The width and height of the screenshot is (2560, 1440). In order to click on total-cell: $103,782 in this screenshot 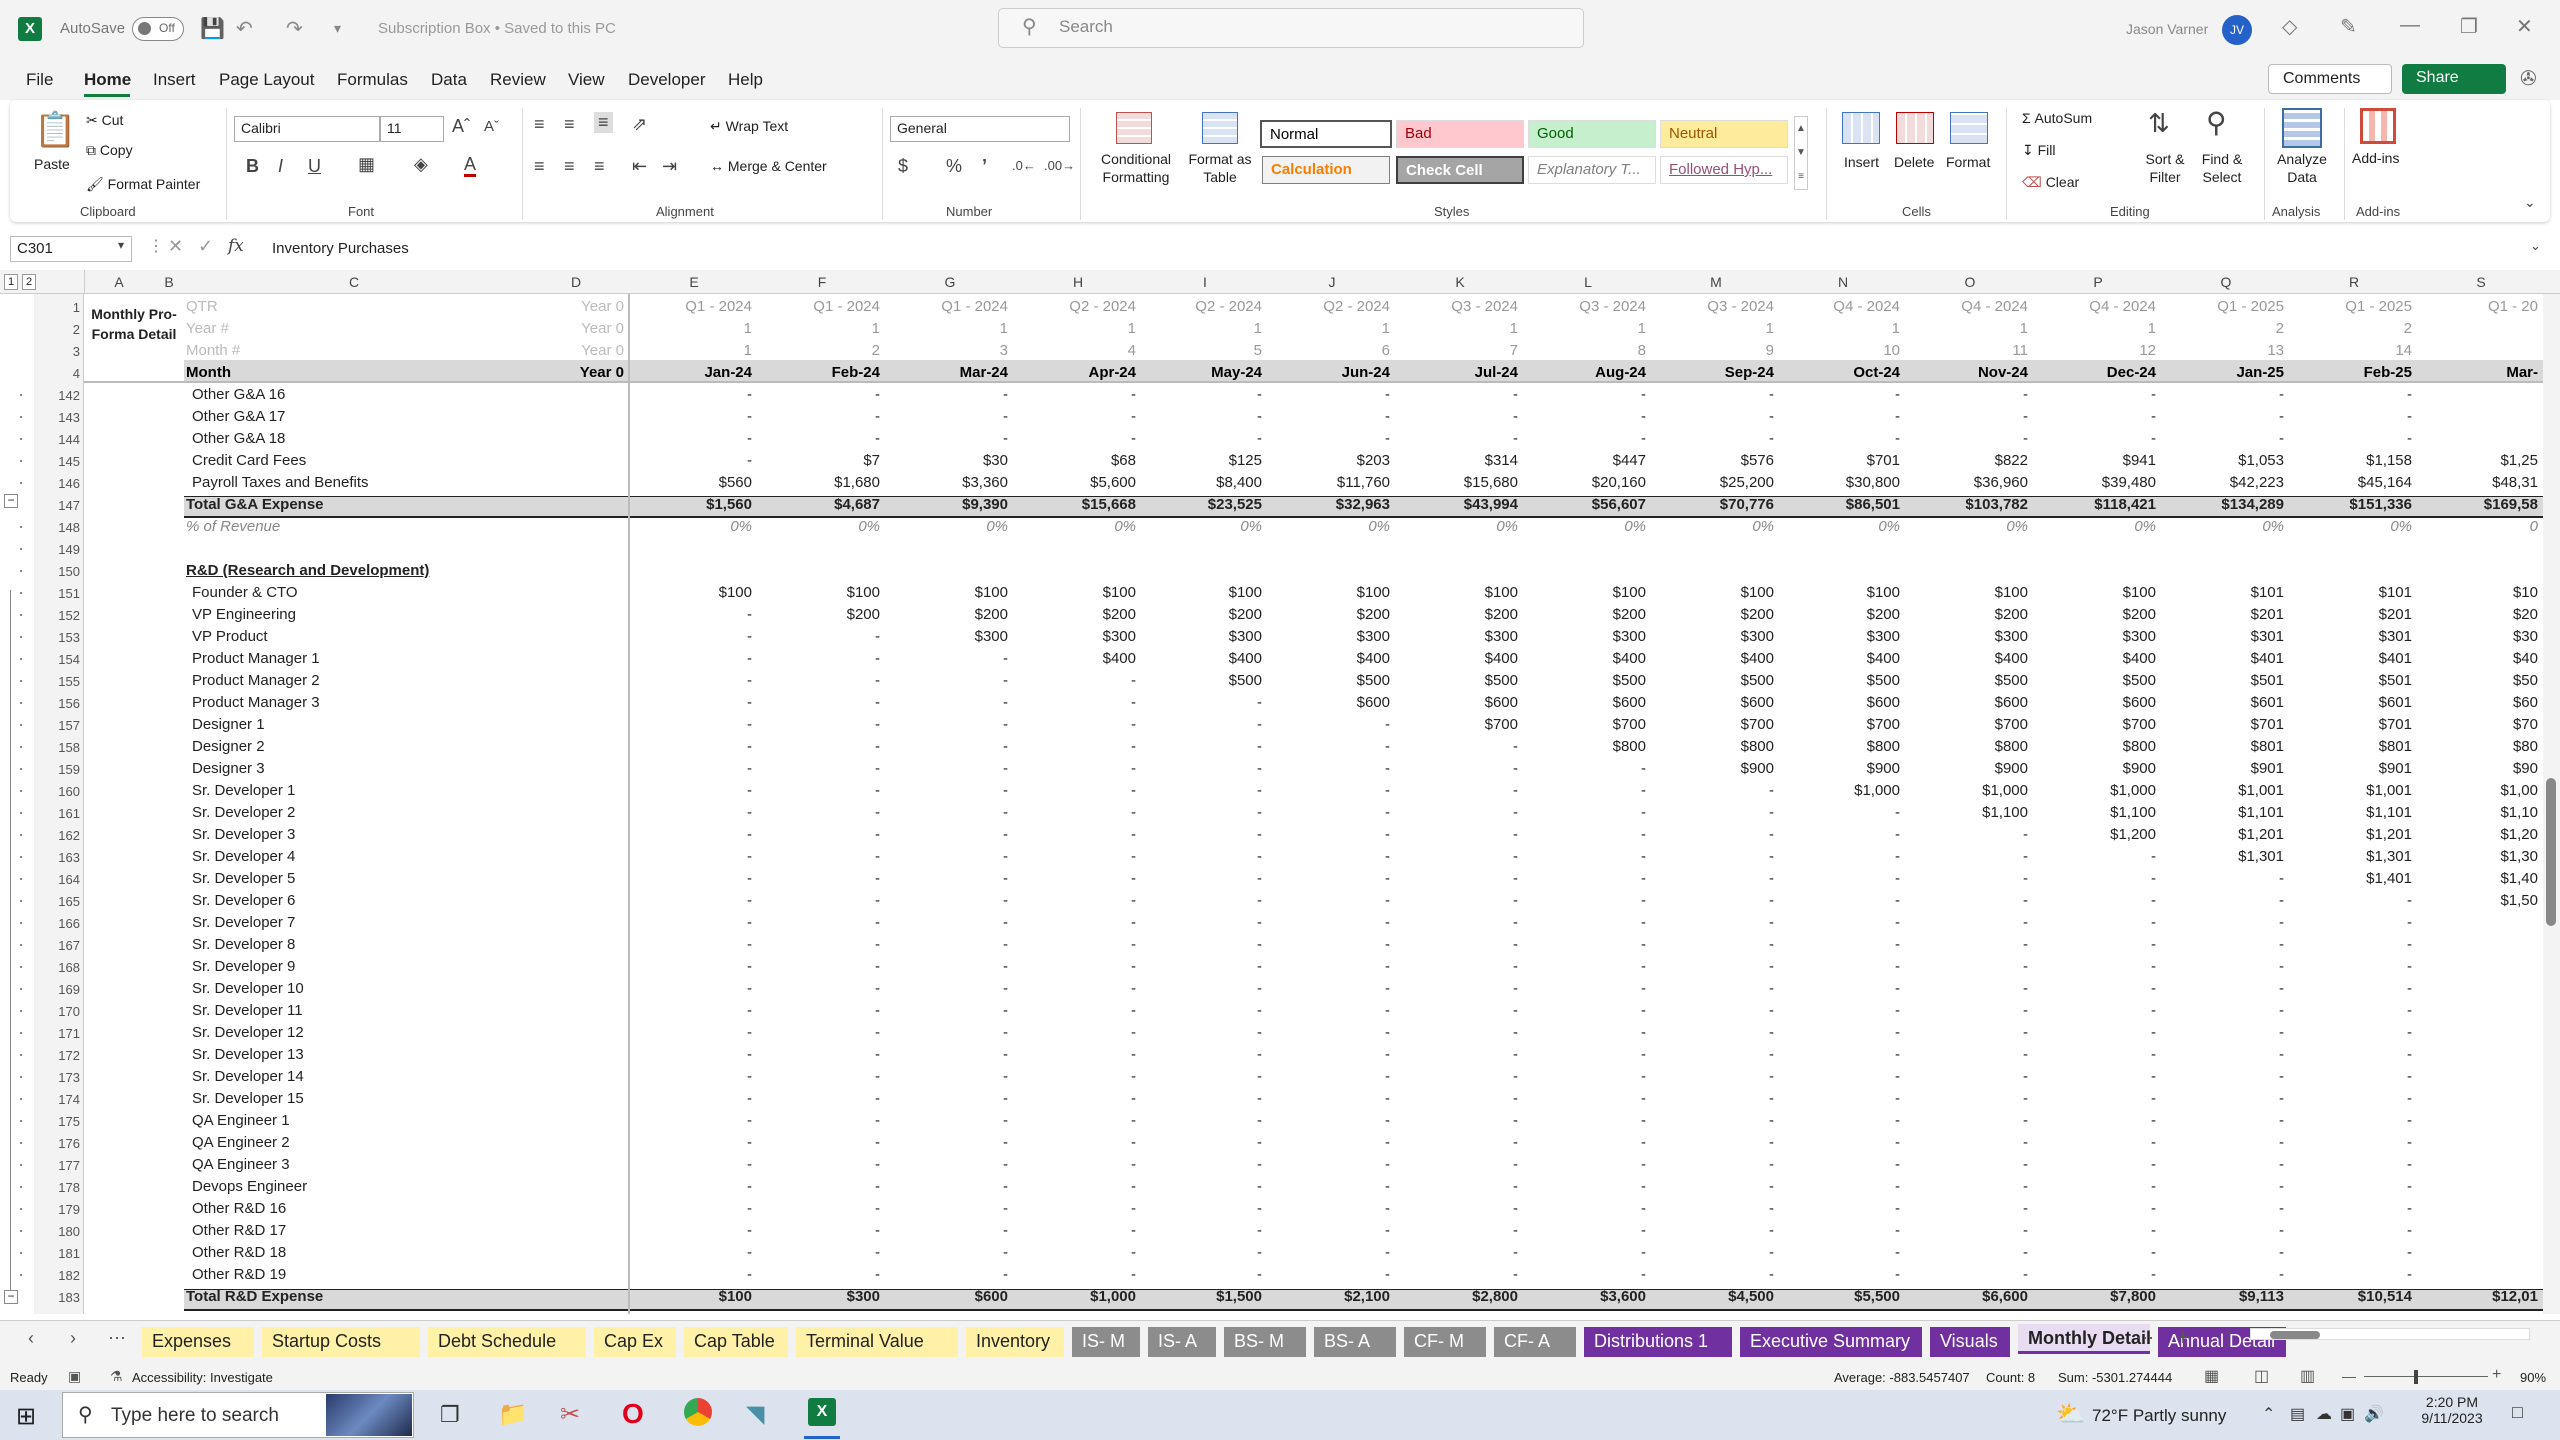, I will do `click(1967, 505)`.